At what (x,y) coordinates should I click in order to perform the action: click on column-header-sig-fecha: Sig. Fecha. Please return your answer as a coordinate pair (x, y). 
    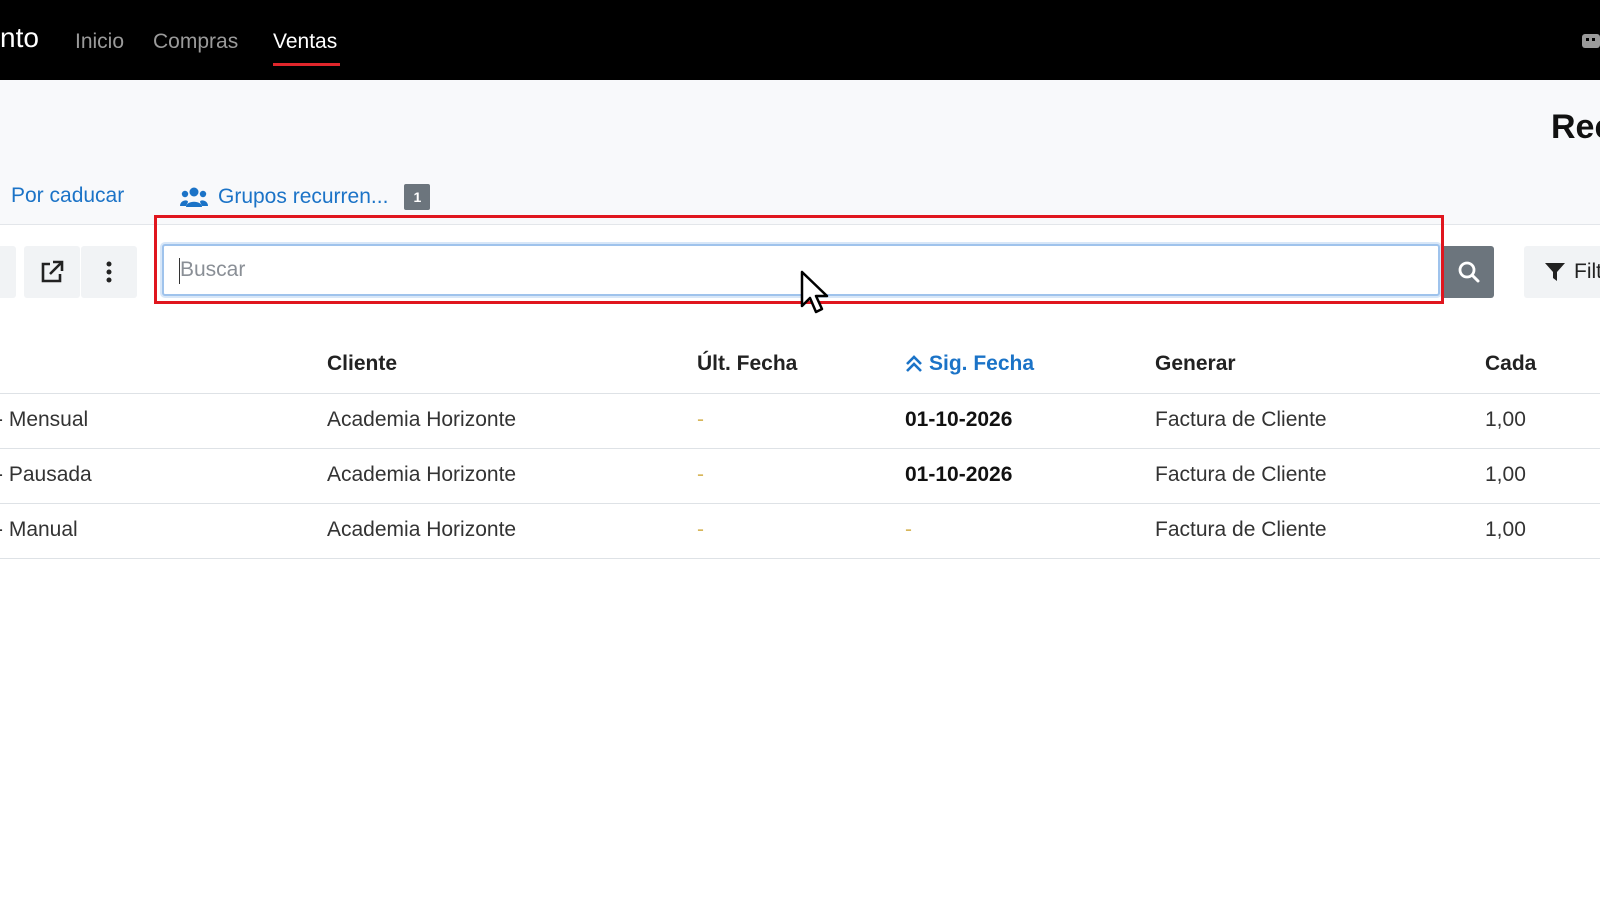
    Looking at the image, I should click on (969, 364).